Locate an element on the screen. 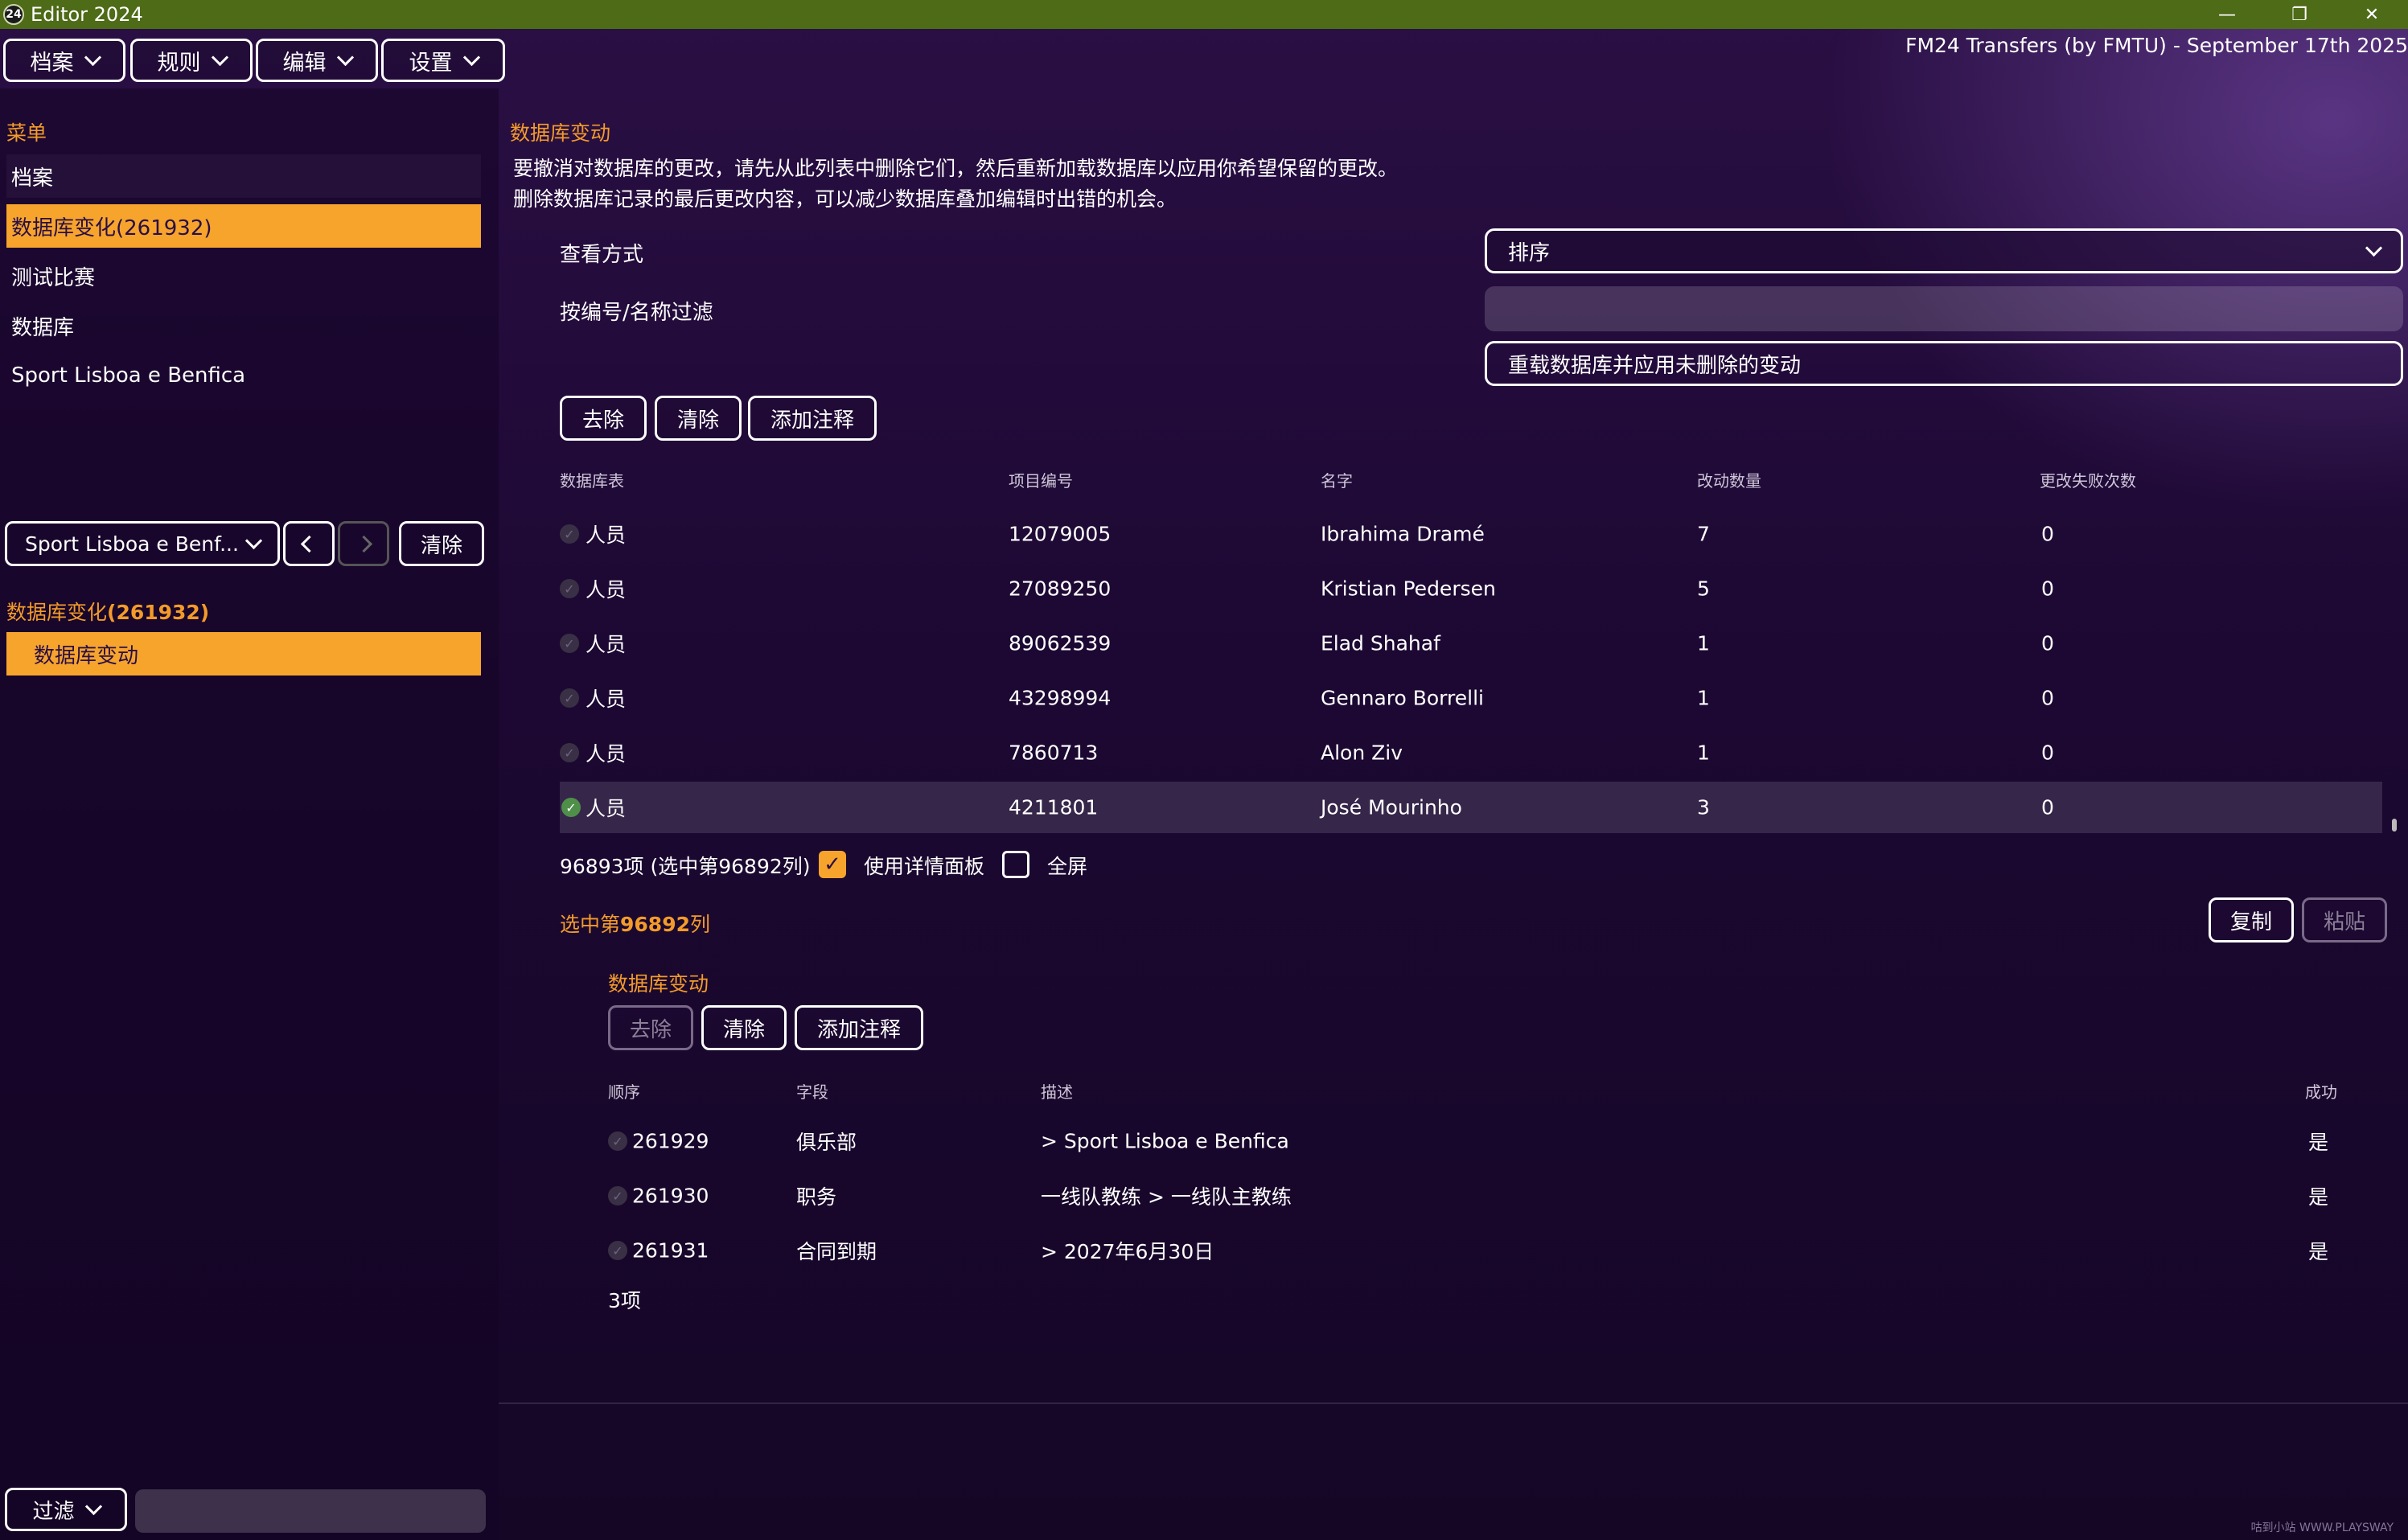 This screenshot has height=1540, width=2408. item-count: 96893项 (选中第96892列) is located at coordinates (685, 866).